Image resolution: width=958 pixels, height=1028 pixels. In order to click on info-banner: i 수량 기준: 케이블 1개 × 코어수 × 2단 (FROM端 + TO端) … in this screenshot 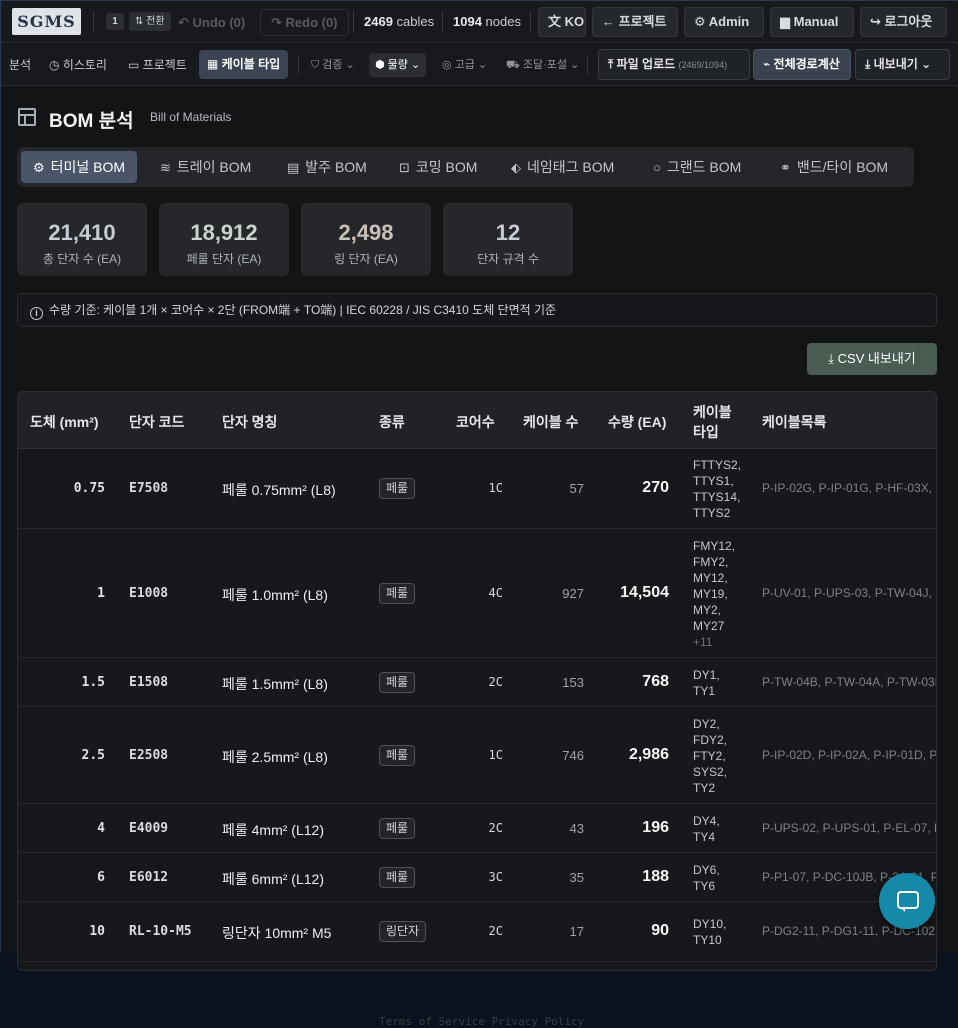, I will do `click(477, 310)`.